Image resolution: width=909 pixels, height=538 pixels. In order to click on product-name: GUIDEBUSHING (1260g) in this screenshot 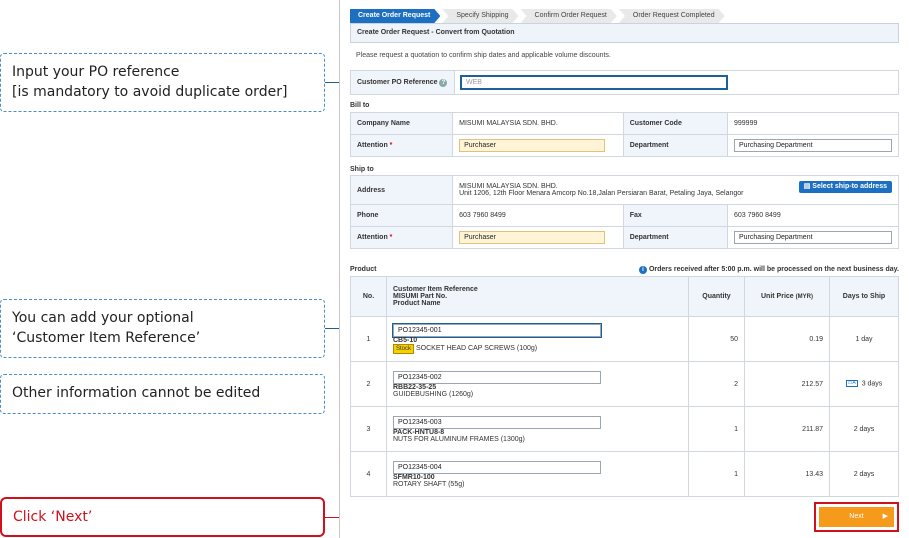, I will do `click(433, 394)`.